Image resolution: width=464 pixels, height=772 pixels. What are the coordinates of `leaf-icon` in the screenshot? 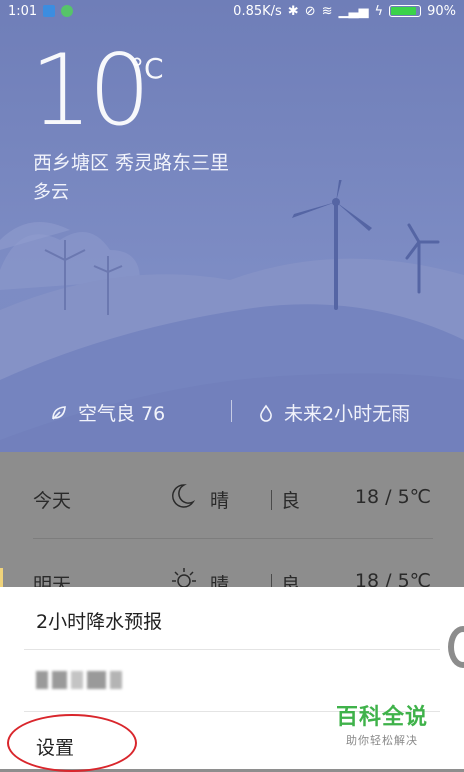 It's located at (59, 412).